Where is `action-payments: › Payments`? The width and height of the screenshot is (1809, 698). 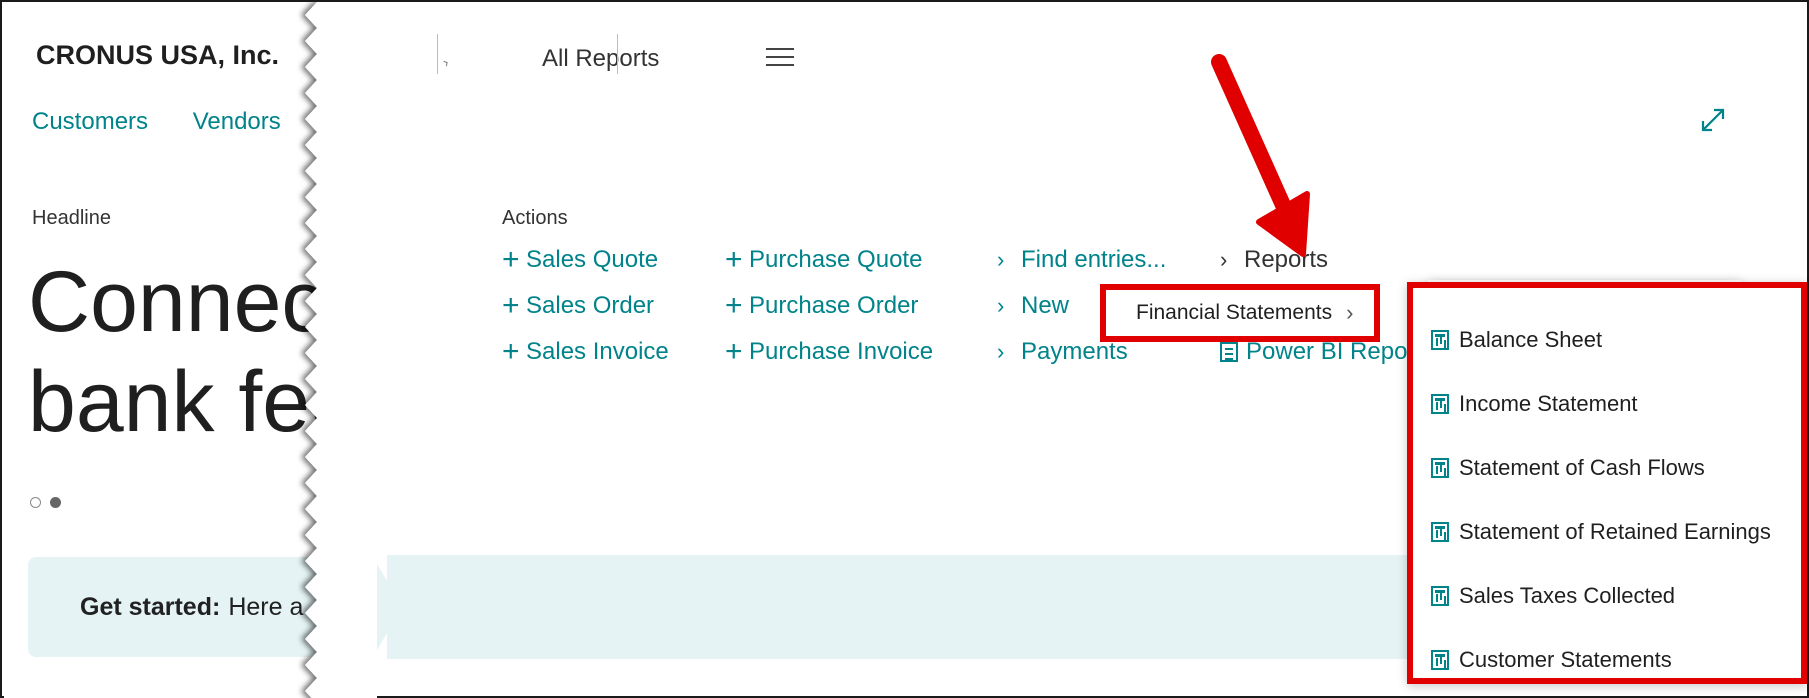 action-payments: › Payments is located at coordinates (1062, 352).